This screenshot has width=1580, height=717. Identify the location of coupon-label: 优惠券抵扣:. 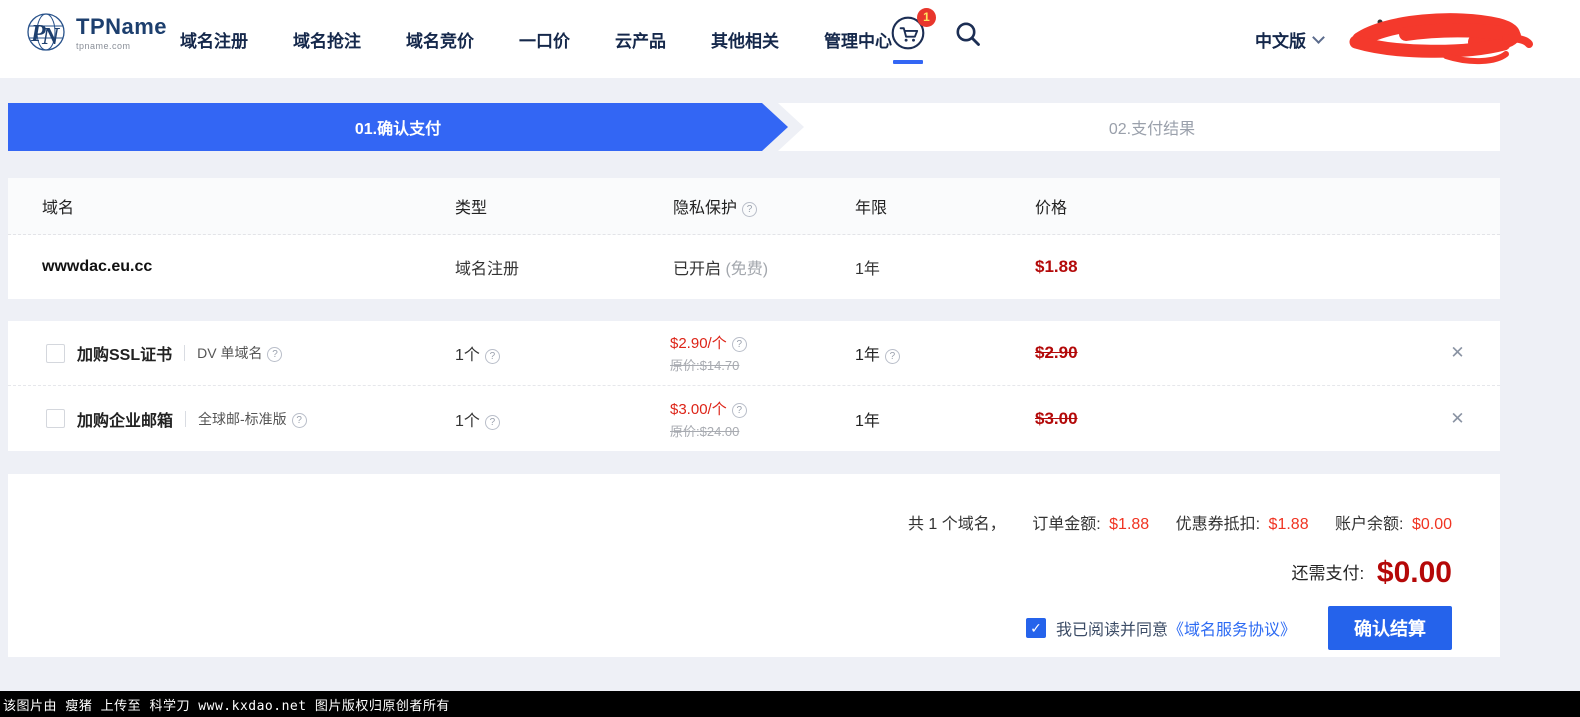
(1218, 524).